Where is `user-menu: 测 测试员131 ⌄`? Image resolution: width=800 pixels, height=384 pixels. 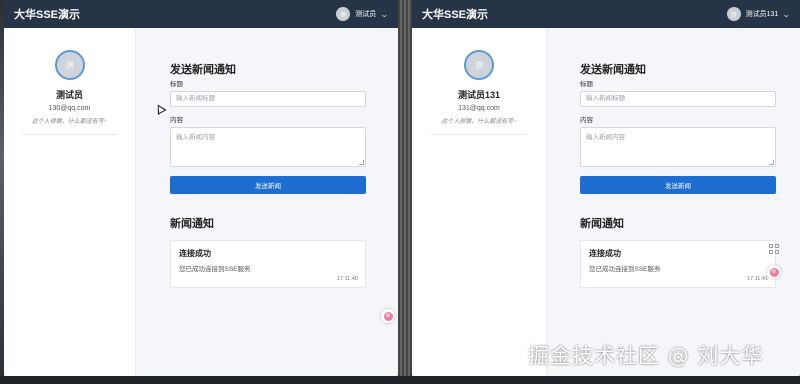 user-menu: 测 测试员131 ⌄ is located at coordinates (759, 14).